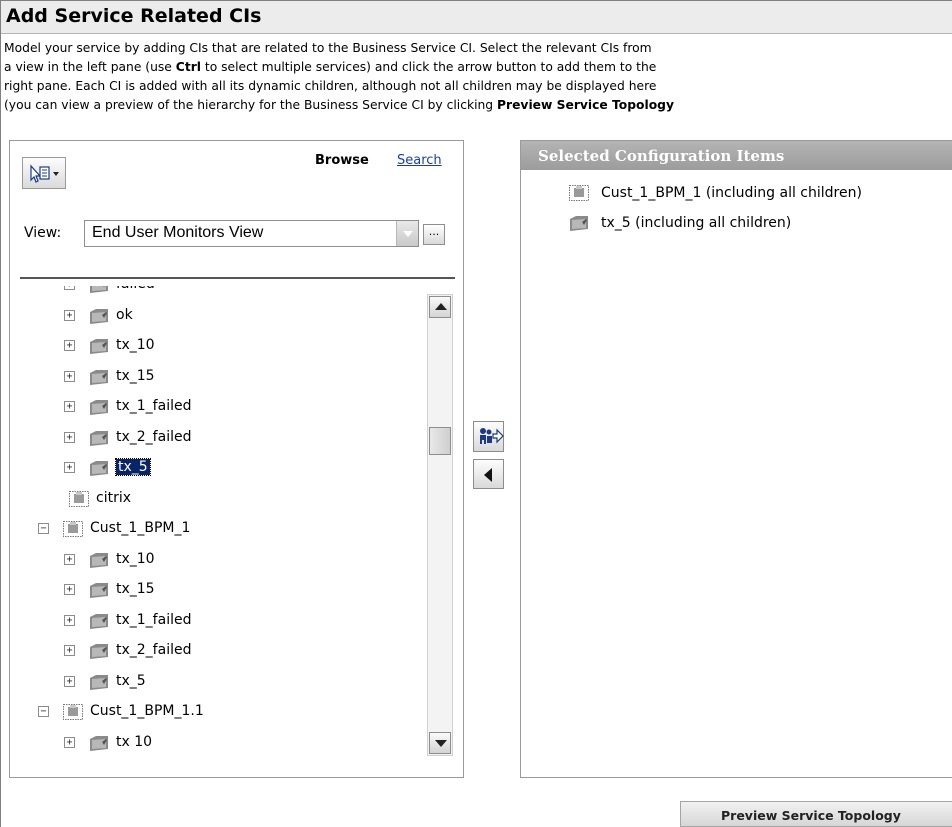 The height and width of the screenshot is (827, 952). What do you see at coordinates (134, 741) in the screenshot?
I see `tree-node-label: tx 10` at bounding box center [134, 741].